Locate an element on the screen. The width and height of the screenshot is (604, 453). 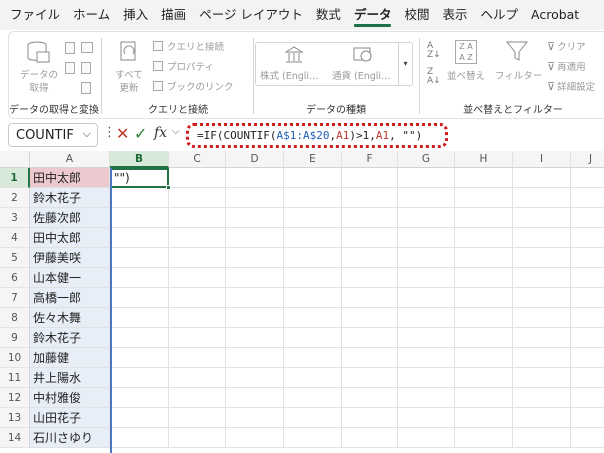
table-cell: 高橋一郎 is located at coordinates (70, 298).